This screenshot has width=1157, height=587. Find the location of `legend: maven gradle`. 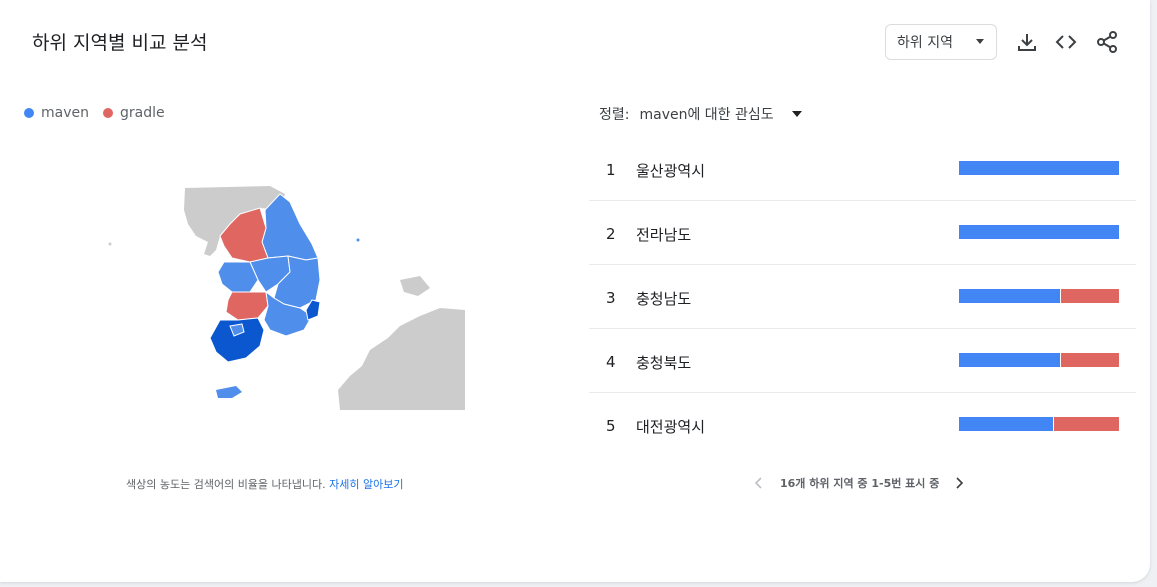

legend: maven gradle is located at coordinates (101, 113).